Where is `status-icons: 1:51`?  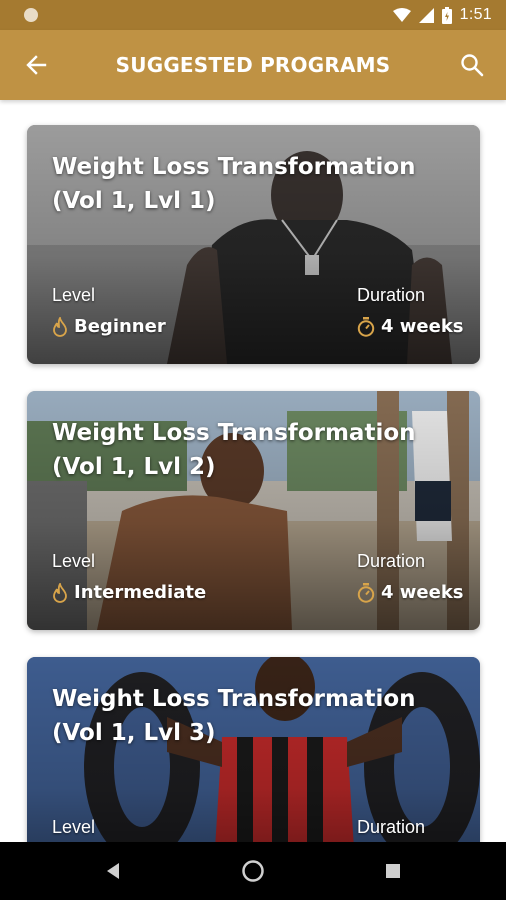 status-icons: 1:51 is located at coordinates (442, 15).